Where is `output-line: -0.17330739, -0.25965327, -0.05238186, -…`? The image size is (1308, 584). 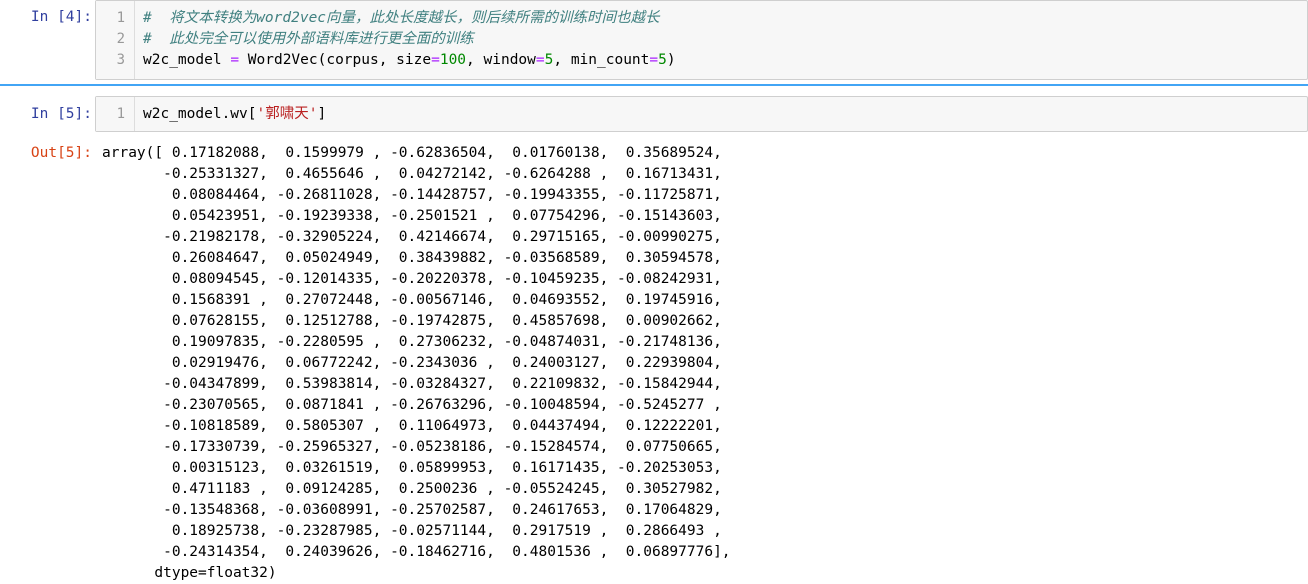
output-line: -0.17330739, -0.25965327, -0.05238186, -… is located at coordinates (412, 447).